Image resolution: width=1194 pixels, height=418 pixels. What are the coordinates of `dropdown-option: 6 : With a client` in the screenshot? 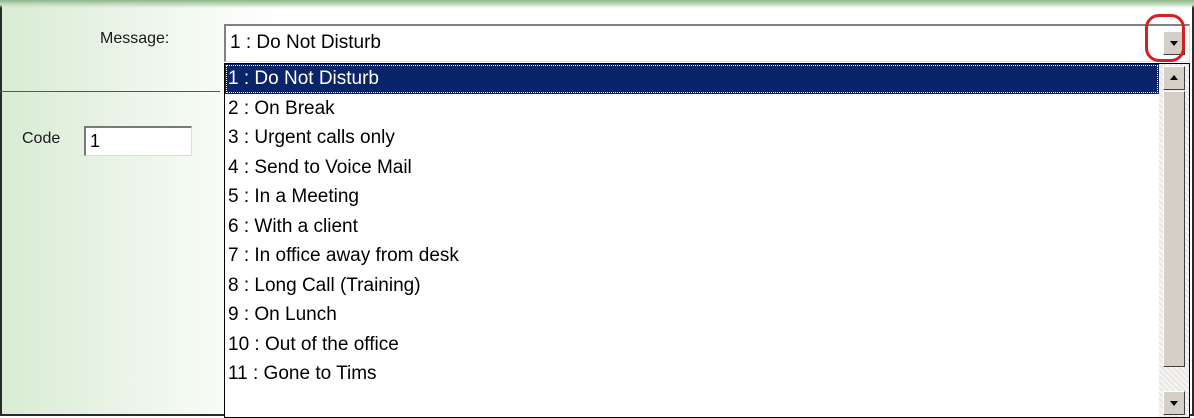 It's located at (692, 227).